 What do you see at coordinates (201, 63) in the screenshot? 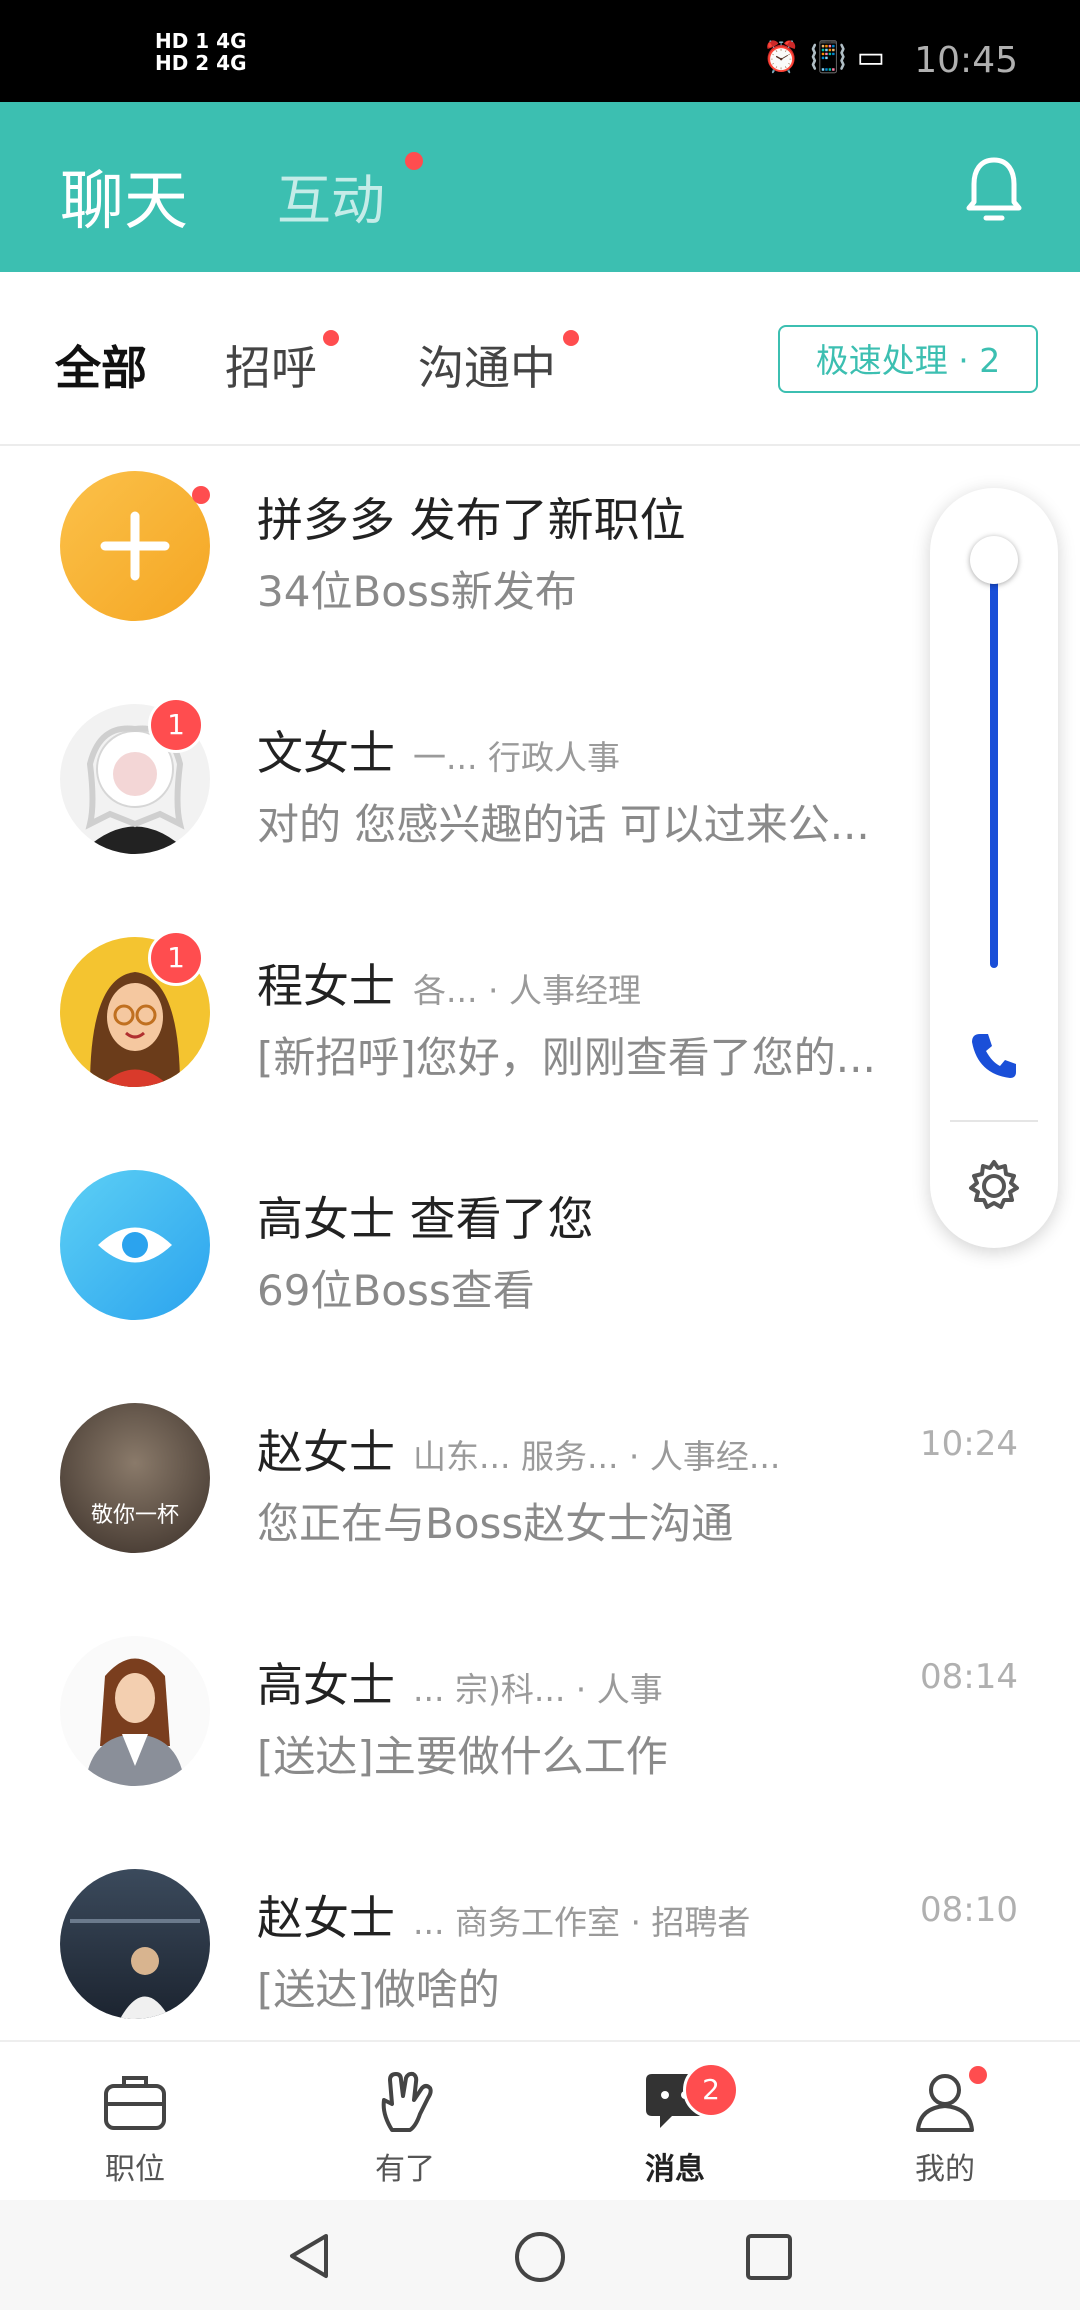
I see `signal-sim2: HD 2 4G` at bounding box center [201, 63].